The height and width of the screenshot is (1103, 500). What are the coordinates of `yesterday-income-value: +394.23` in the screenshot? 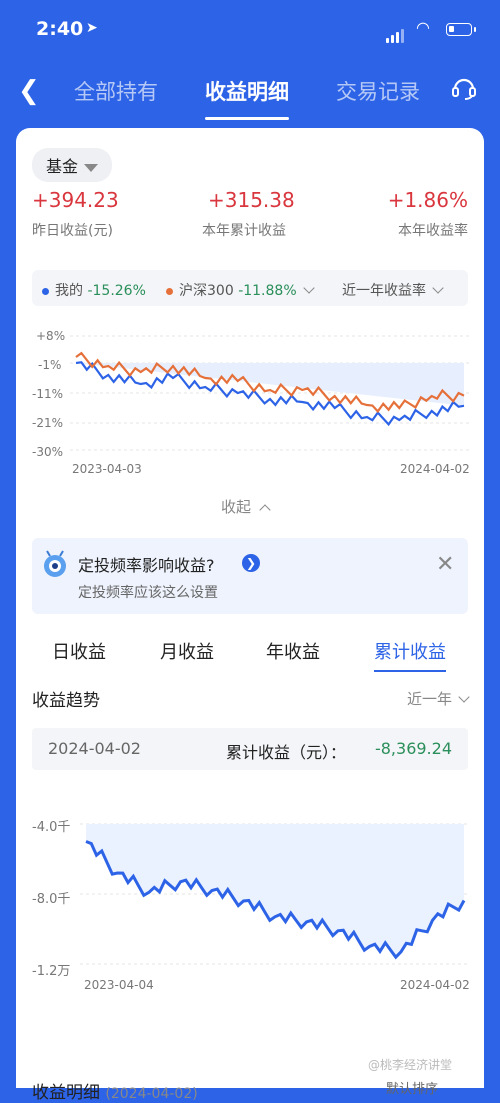 It's located at (75, 200).